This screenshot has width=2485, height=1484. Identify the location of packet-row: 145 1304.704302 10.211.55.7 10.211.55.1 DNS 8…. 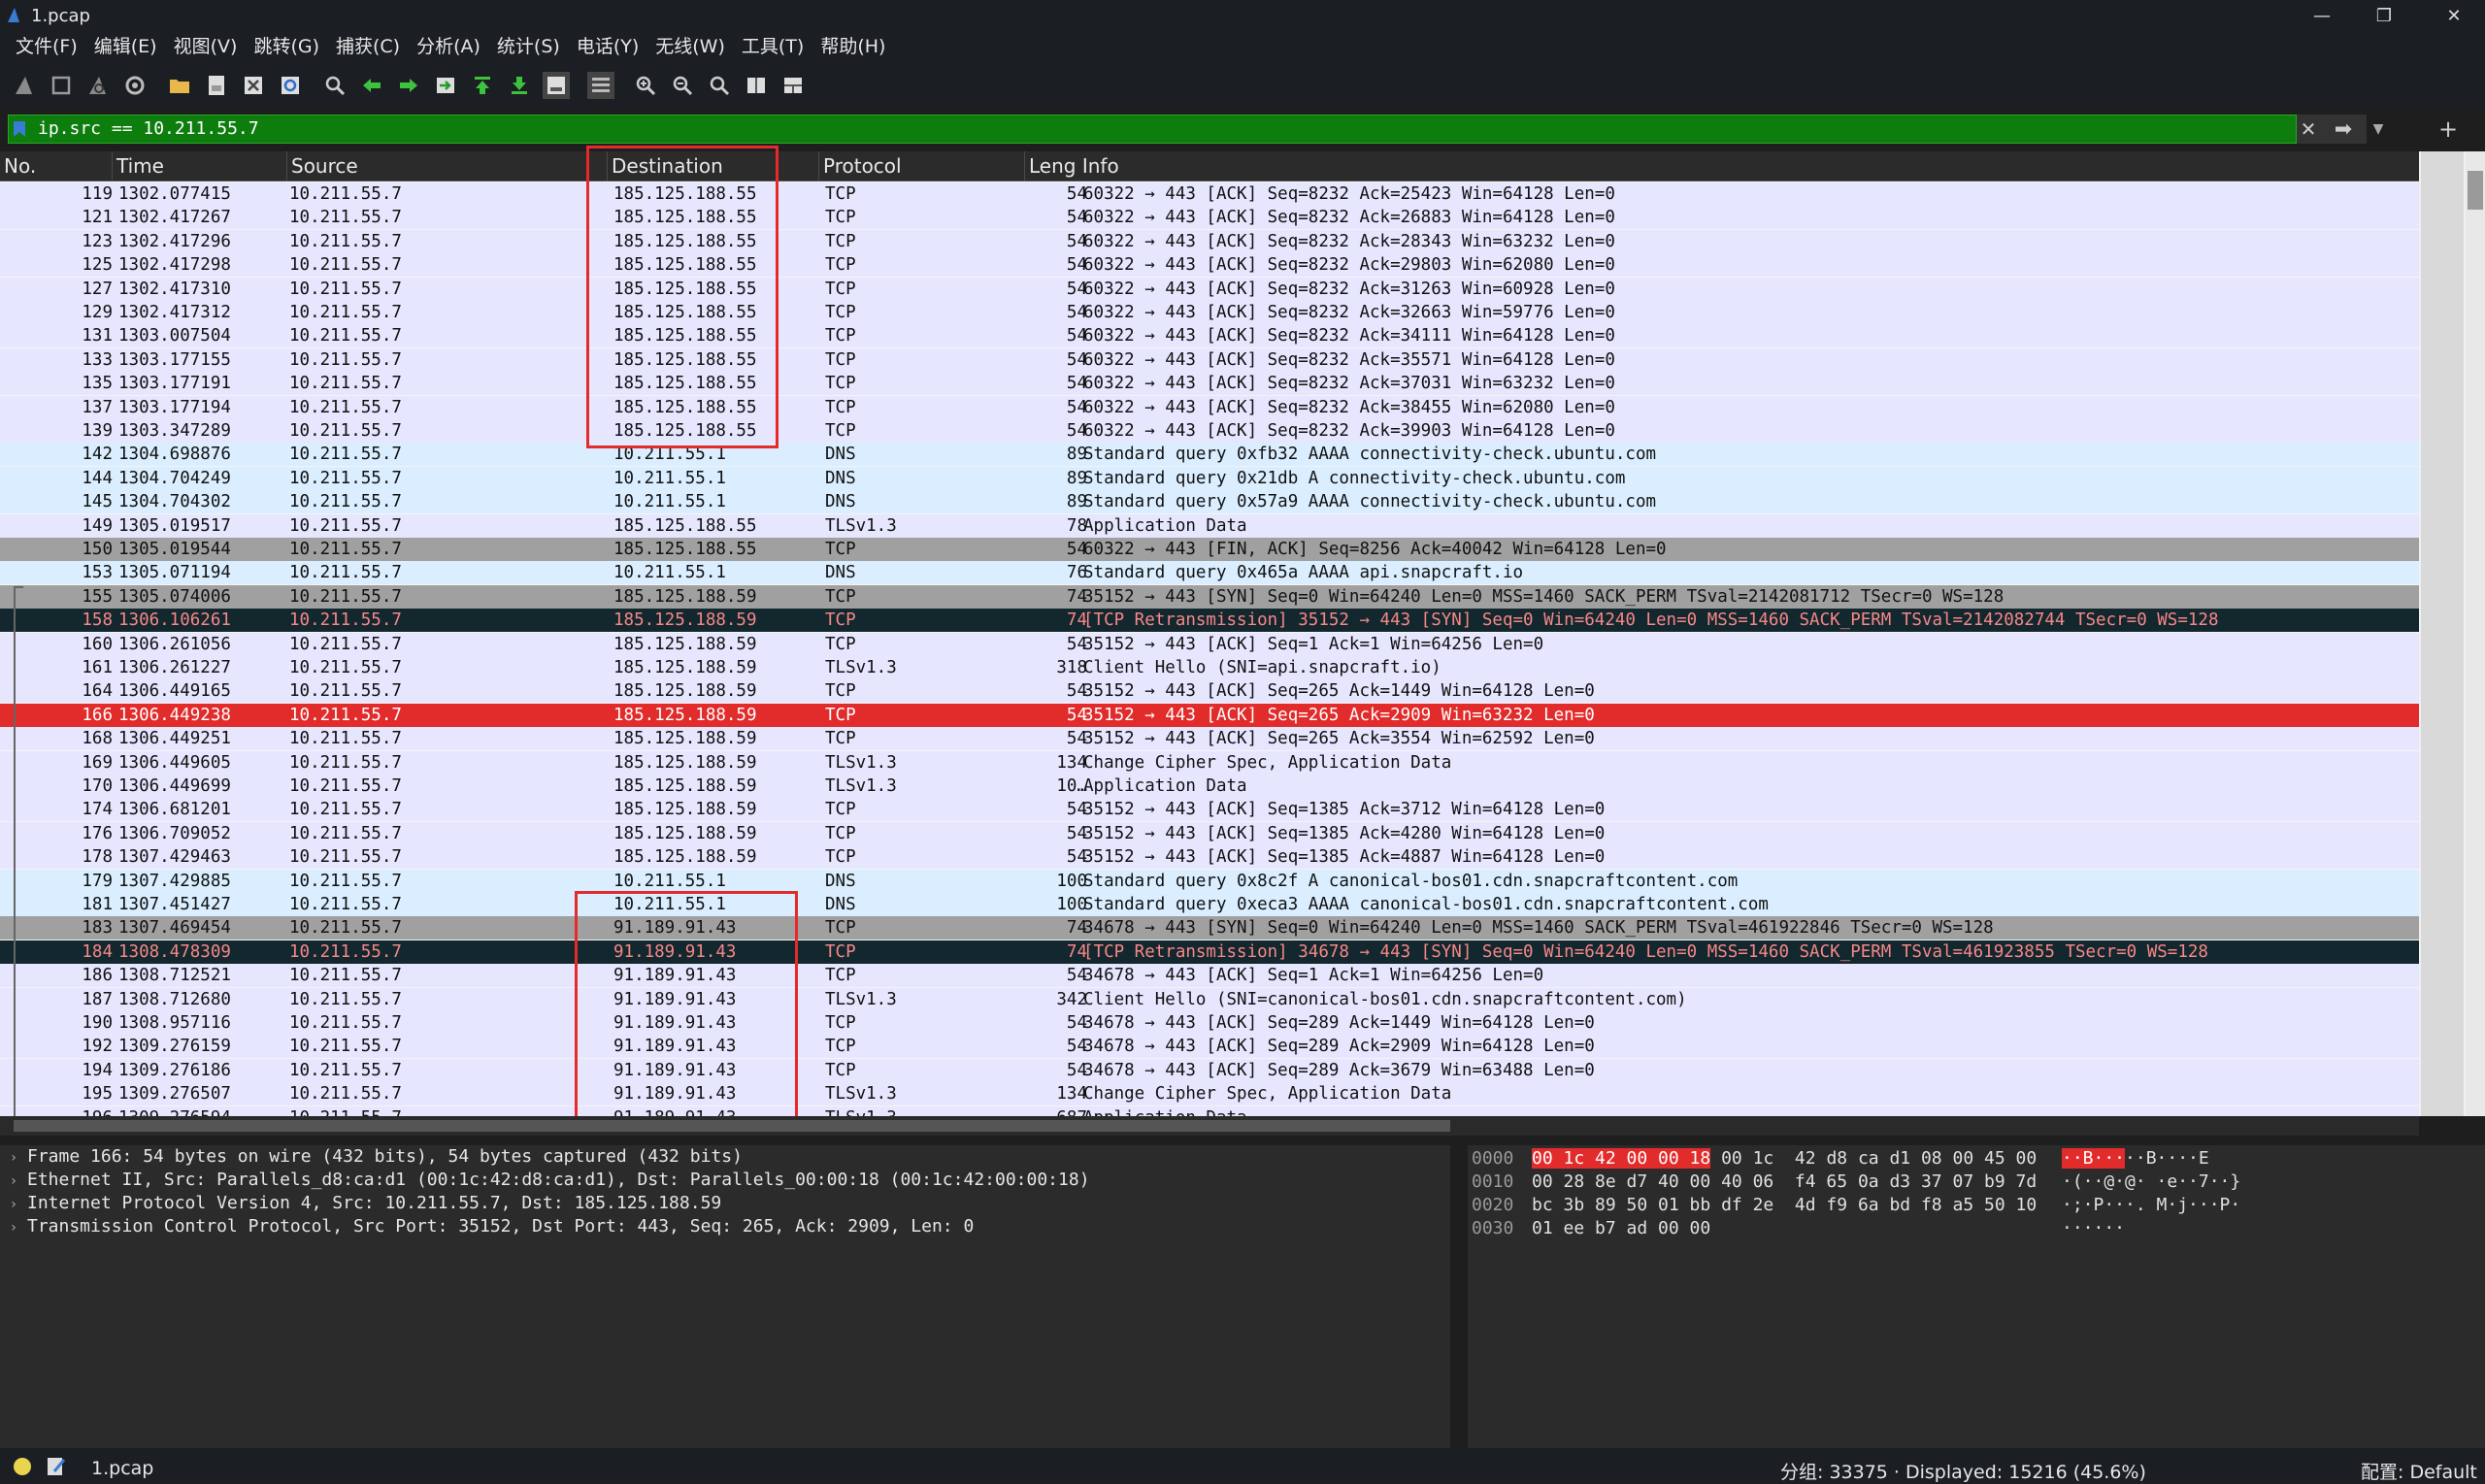
(1210, 502).